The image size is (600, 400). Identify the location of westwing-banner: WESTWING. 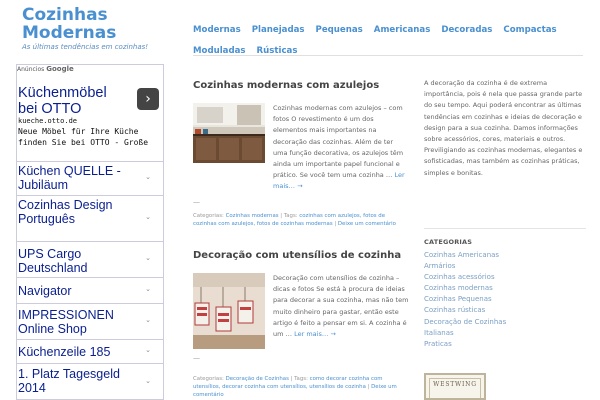
(455, 386).